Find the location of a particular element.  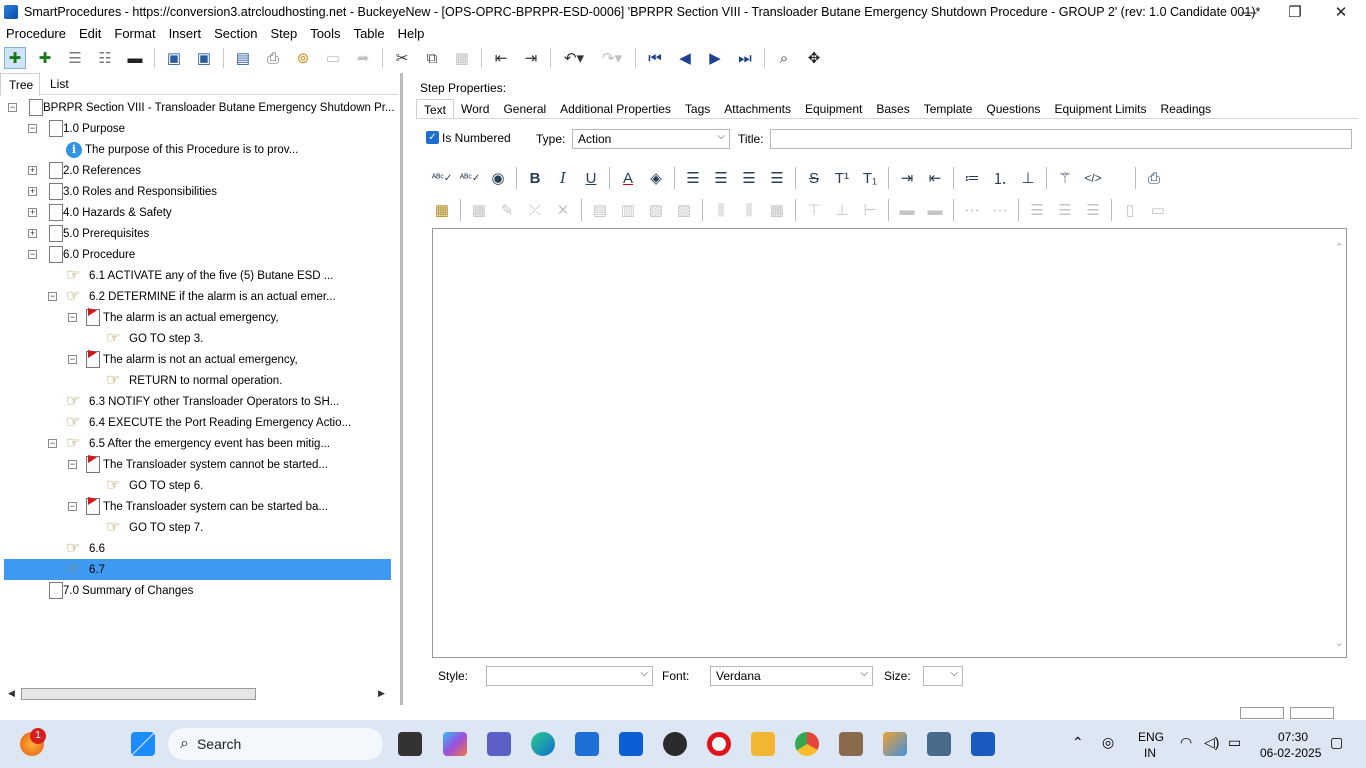

valign-bottom-icon: ☰ is located at coordinates (1093, 210).